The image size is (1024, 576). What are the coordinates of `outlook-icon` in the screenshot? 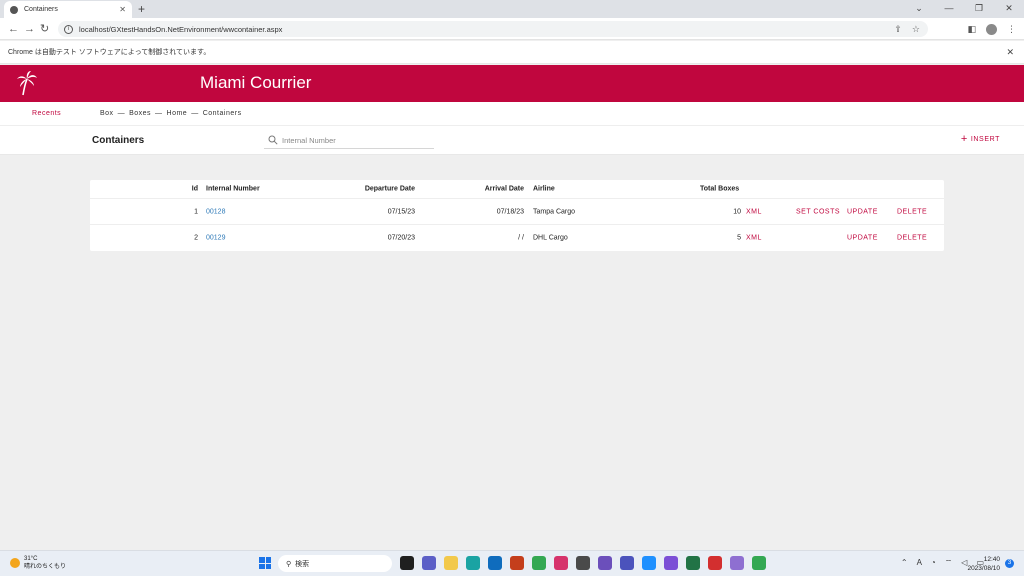 It's located at (495, 563).